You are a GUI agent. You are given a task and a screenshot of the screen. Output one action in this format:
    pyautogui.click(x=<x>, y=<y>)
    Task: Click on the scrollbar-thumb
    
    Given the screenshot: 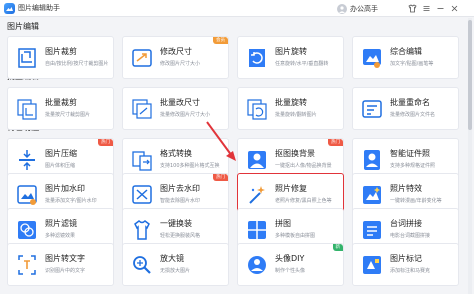 What is the action you would take?
    pyautogui.click(x=470, y=75)
    